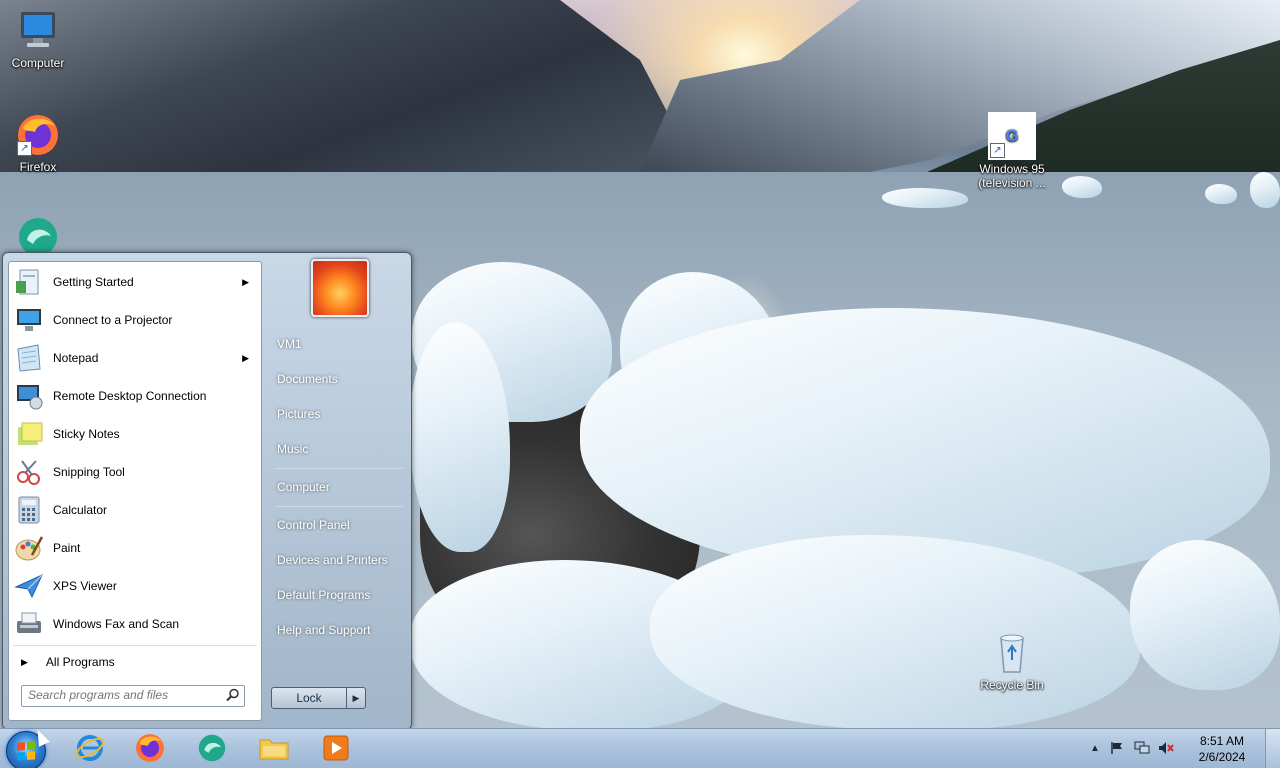 The width and height of the screenshot is (1280, 768). I want to click on desktop-icon-computer: Computer, so click(38, 39).